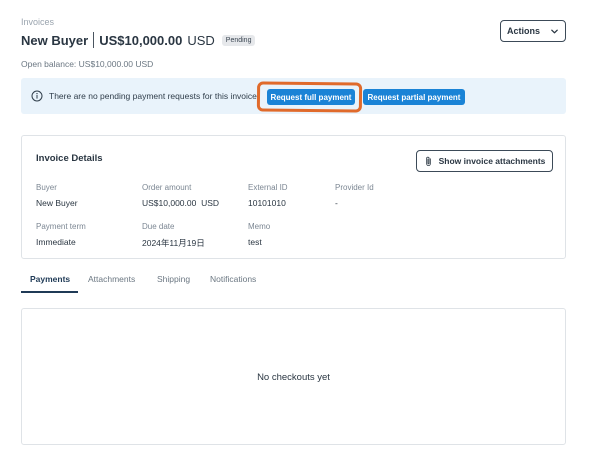 The height and width of the screenshot is (461, 590). Describe the element at coordinates (61, 226) in the screenshot. I see `field-label: Payment term` at that location.